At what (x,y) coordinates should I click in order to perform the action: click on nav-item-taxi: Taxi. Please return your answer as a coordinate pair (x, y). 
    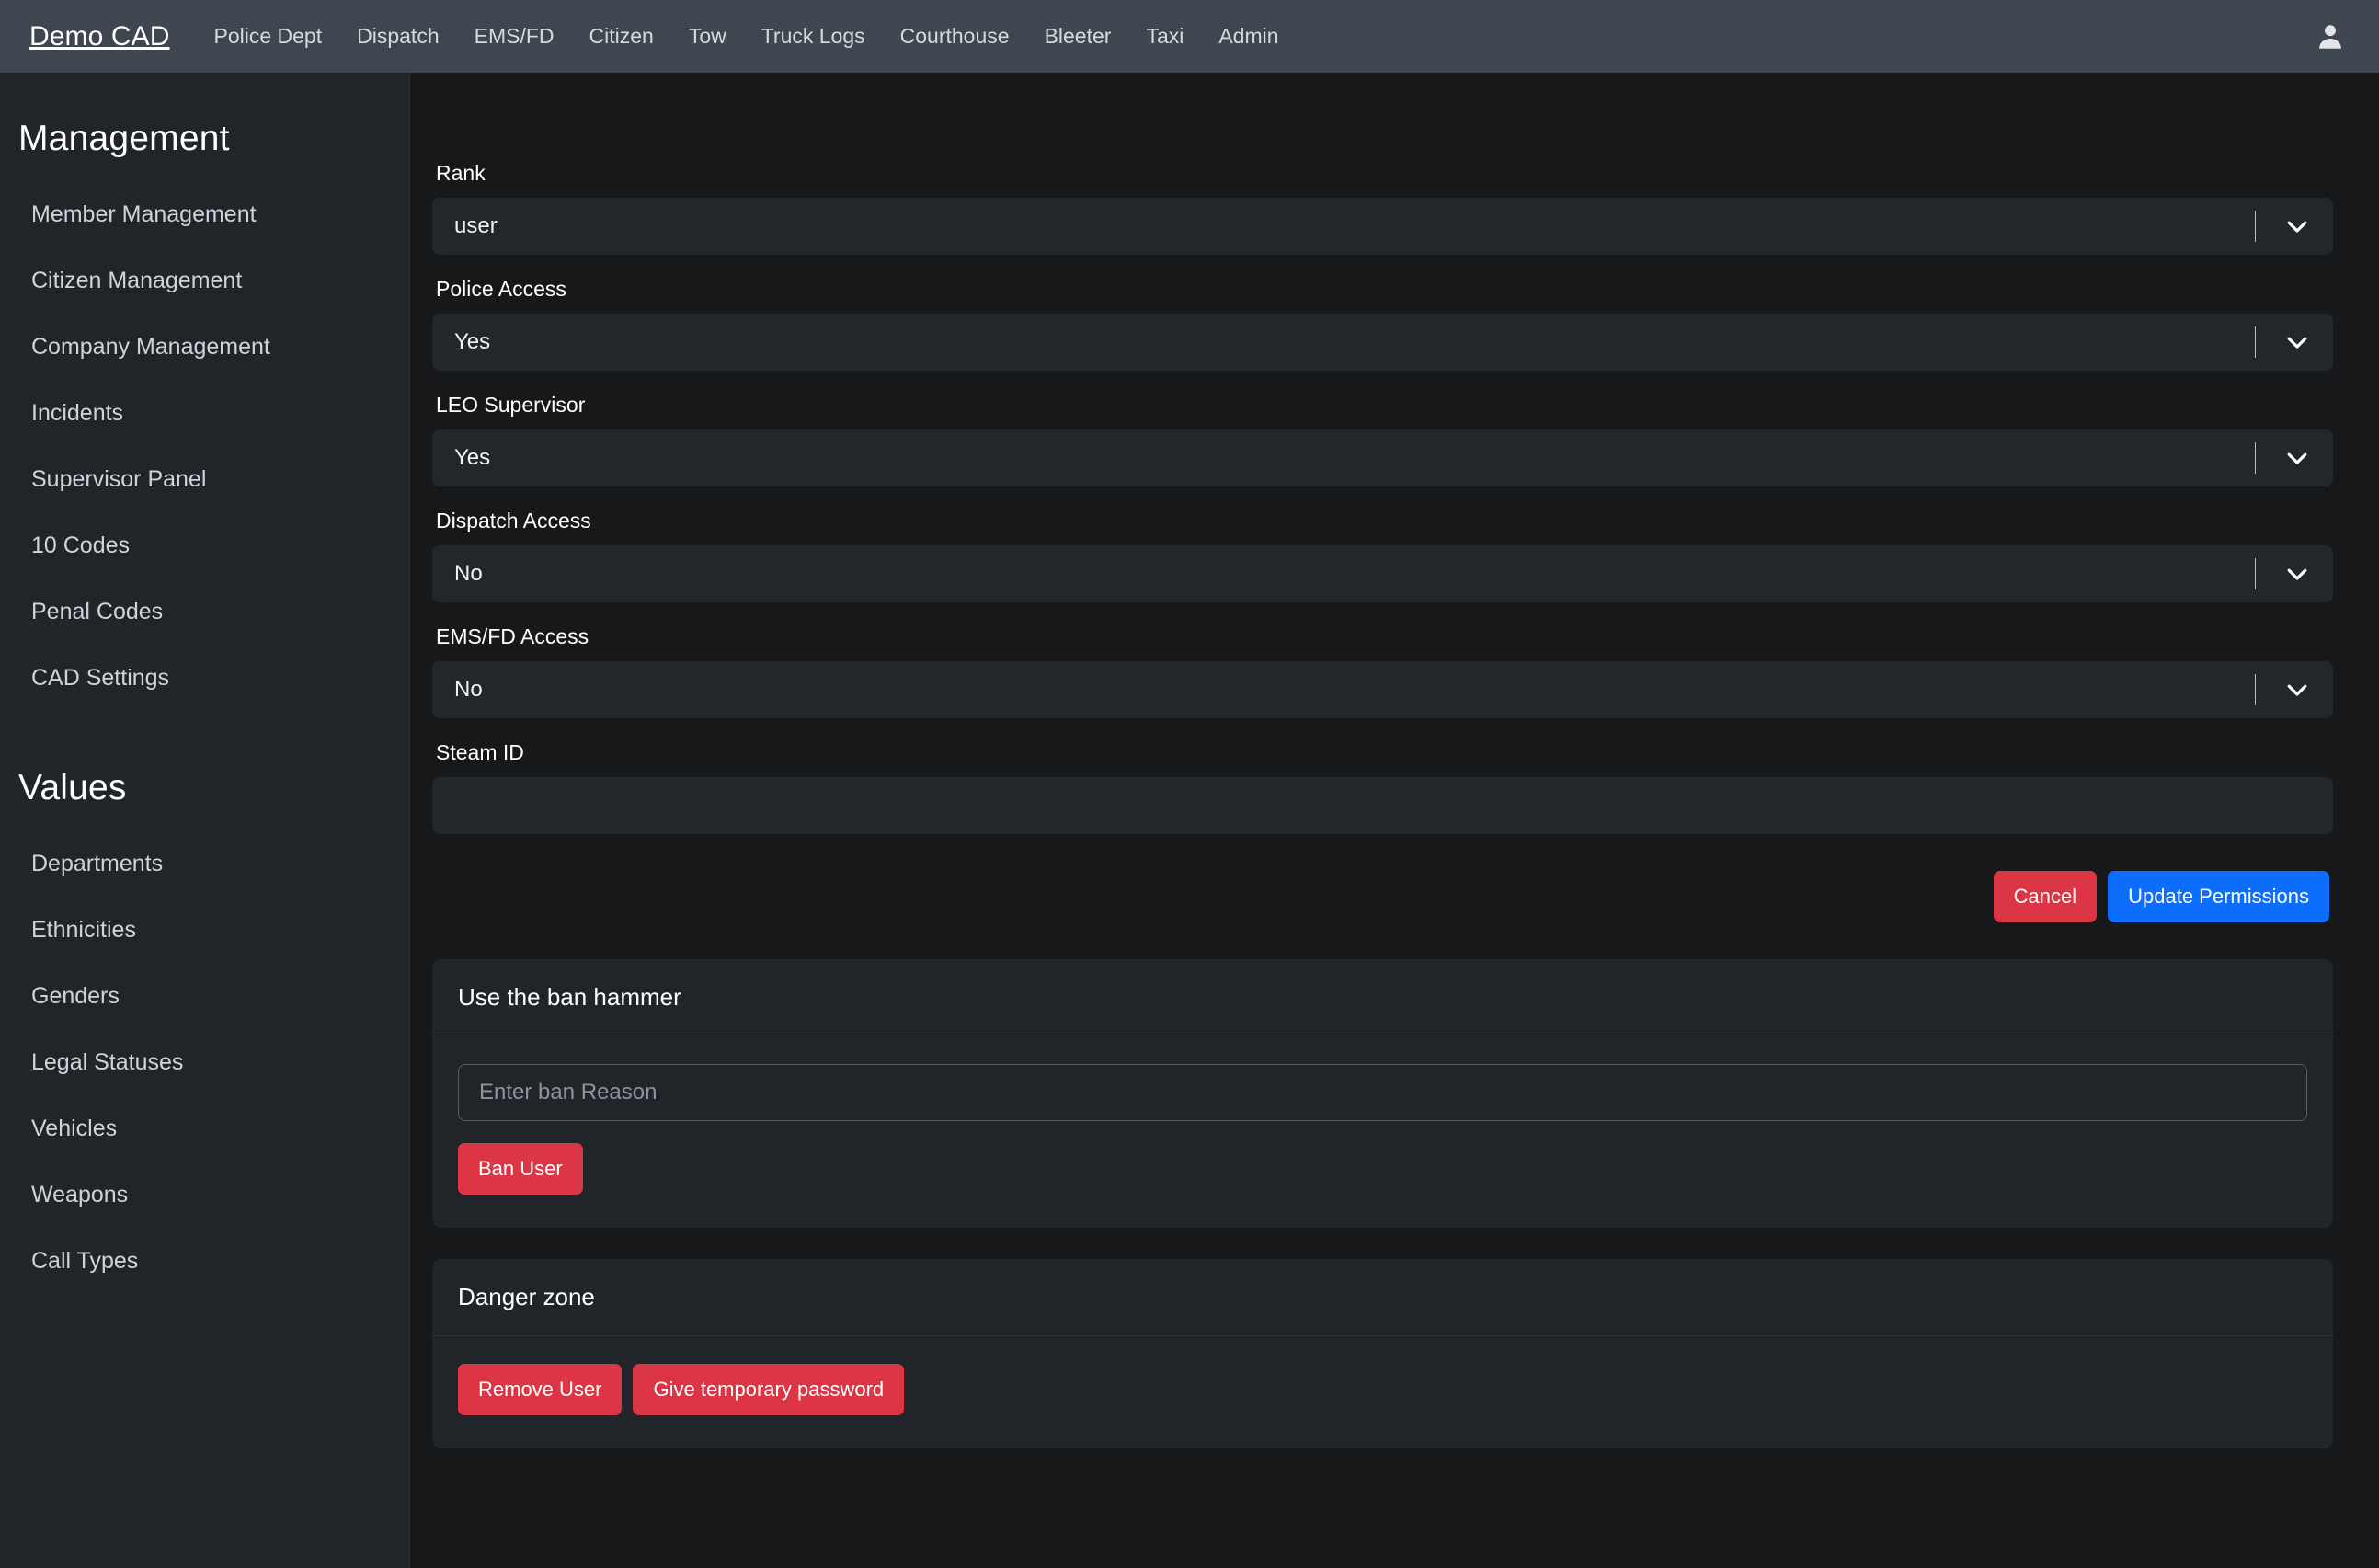
    Looking at the image, I should click on (1165, 36).